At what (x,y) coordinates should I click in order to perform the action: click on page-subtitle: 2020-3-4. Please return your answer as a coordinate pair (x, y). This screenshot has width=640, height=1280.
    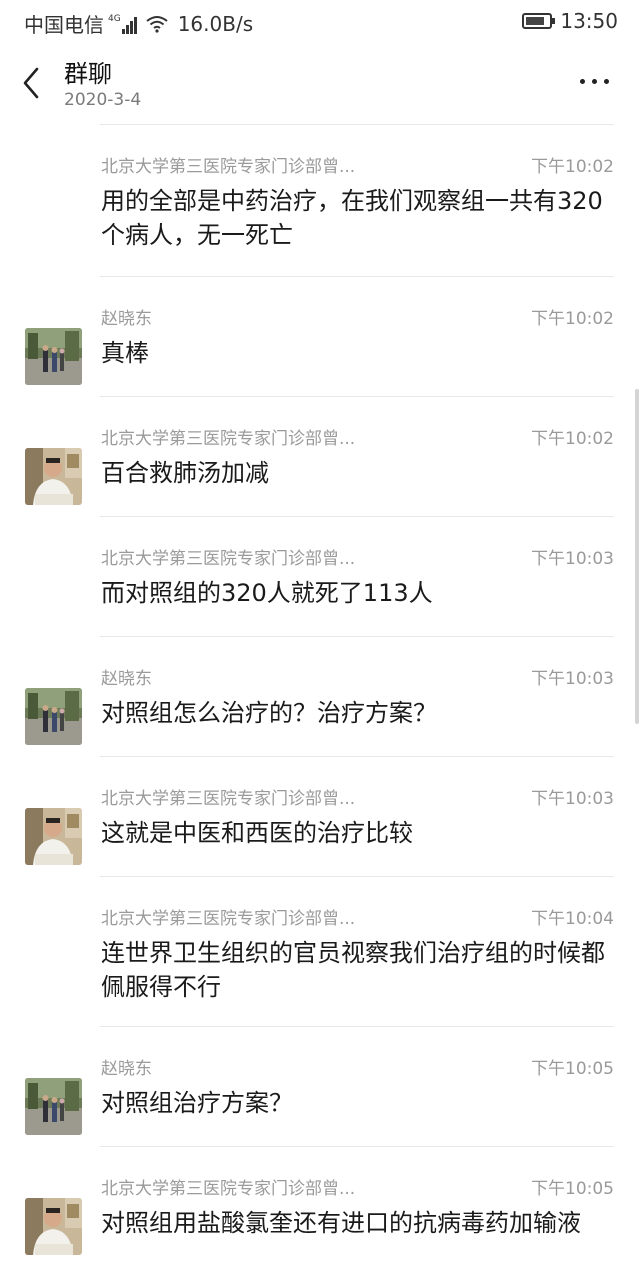
    Looking at the image, I should click on (103, 100).